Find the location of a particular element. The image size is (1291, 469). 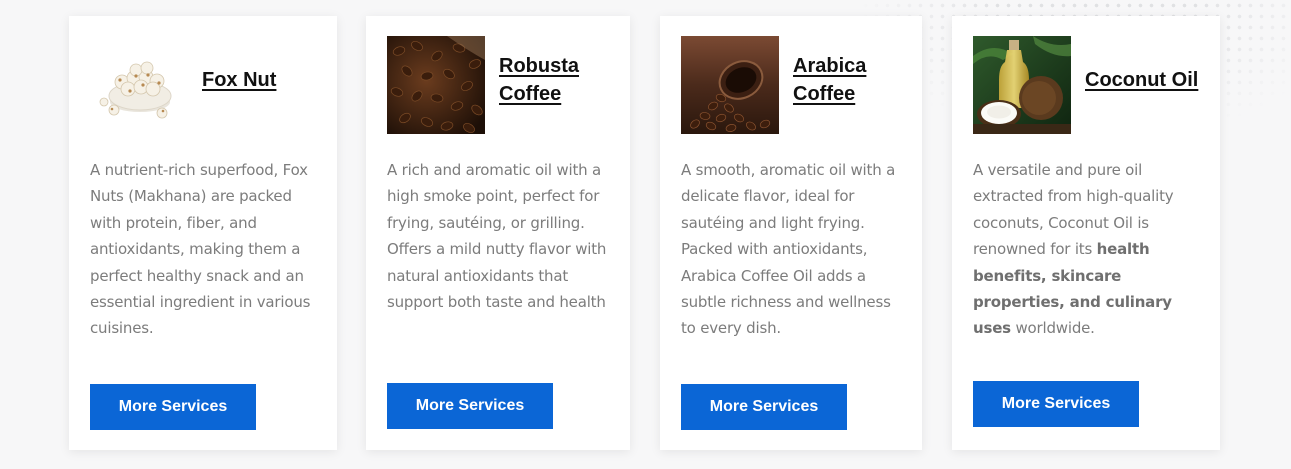

coconut-oil-image is located at coordinates (1022, 85).